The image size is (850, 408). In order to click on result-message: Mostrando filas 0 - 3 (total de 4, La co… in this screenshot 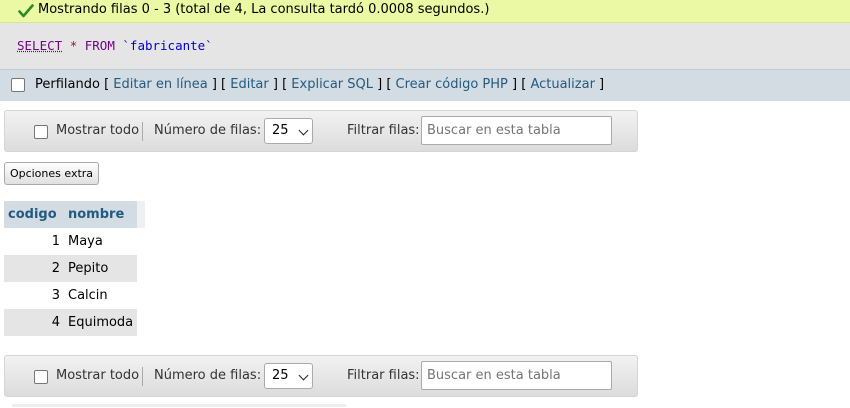, I will do `click(264, 9)`.